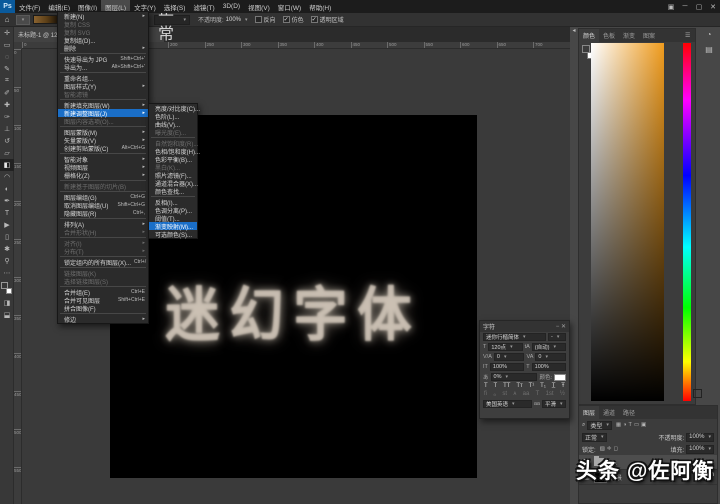 This screenshot has height=504, width=720. Describe the element at coordinates (629, 35) in the screenshot. I see `color-panel-tab: 渐变` at that location.